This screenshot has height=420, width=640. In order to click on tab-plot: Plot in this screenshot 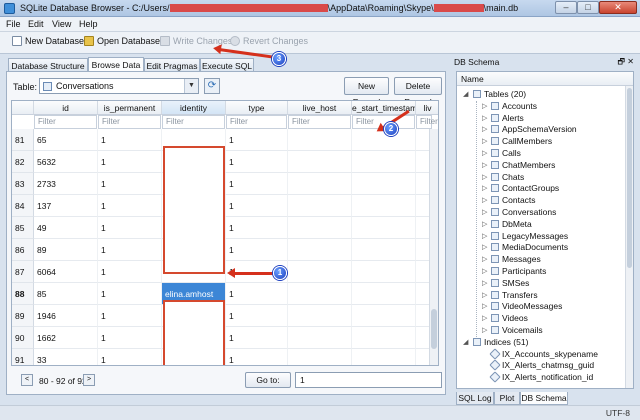, I will do `click(507, 398)`.